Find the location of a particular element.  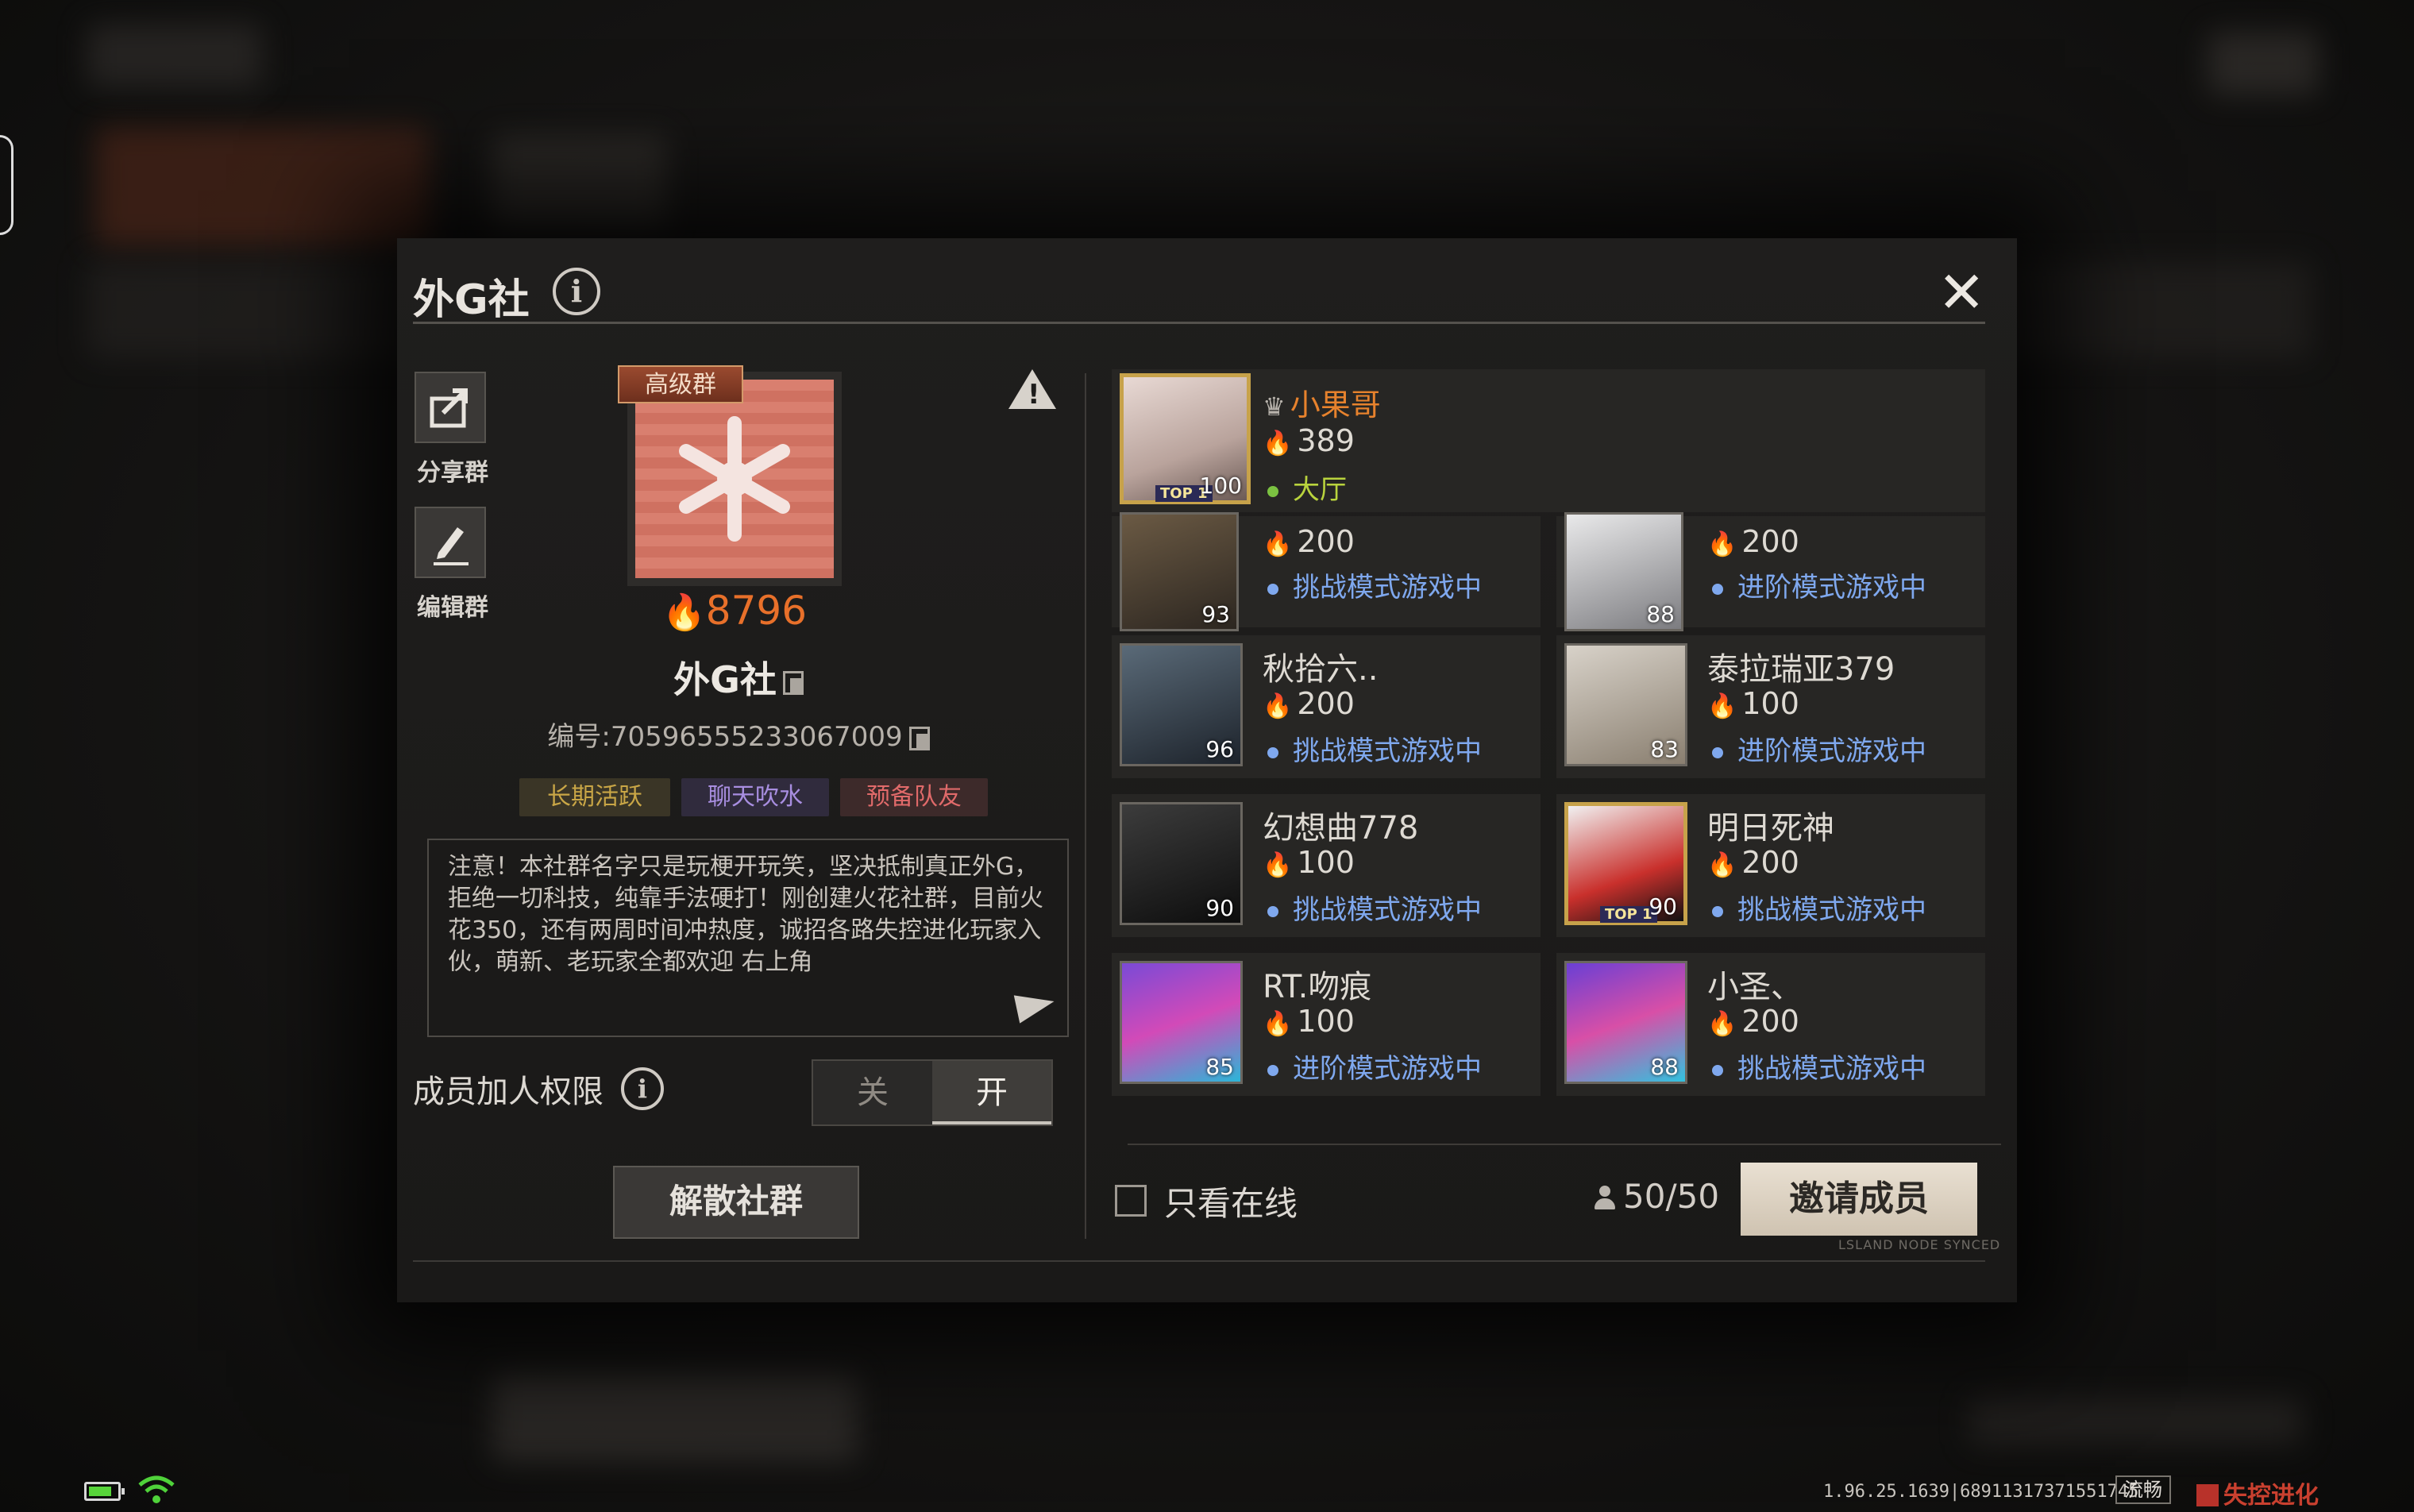

background-tab-blur is located at coordinates (262, 186).